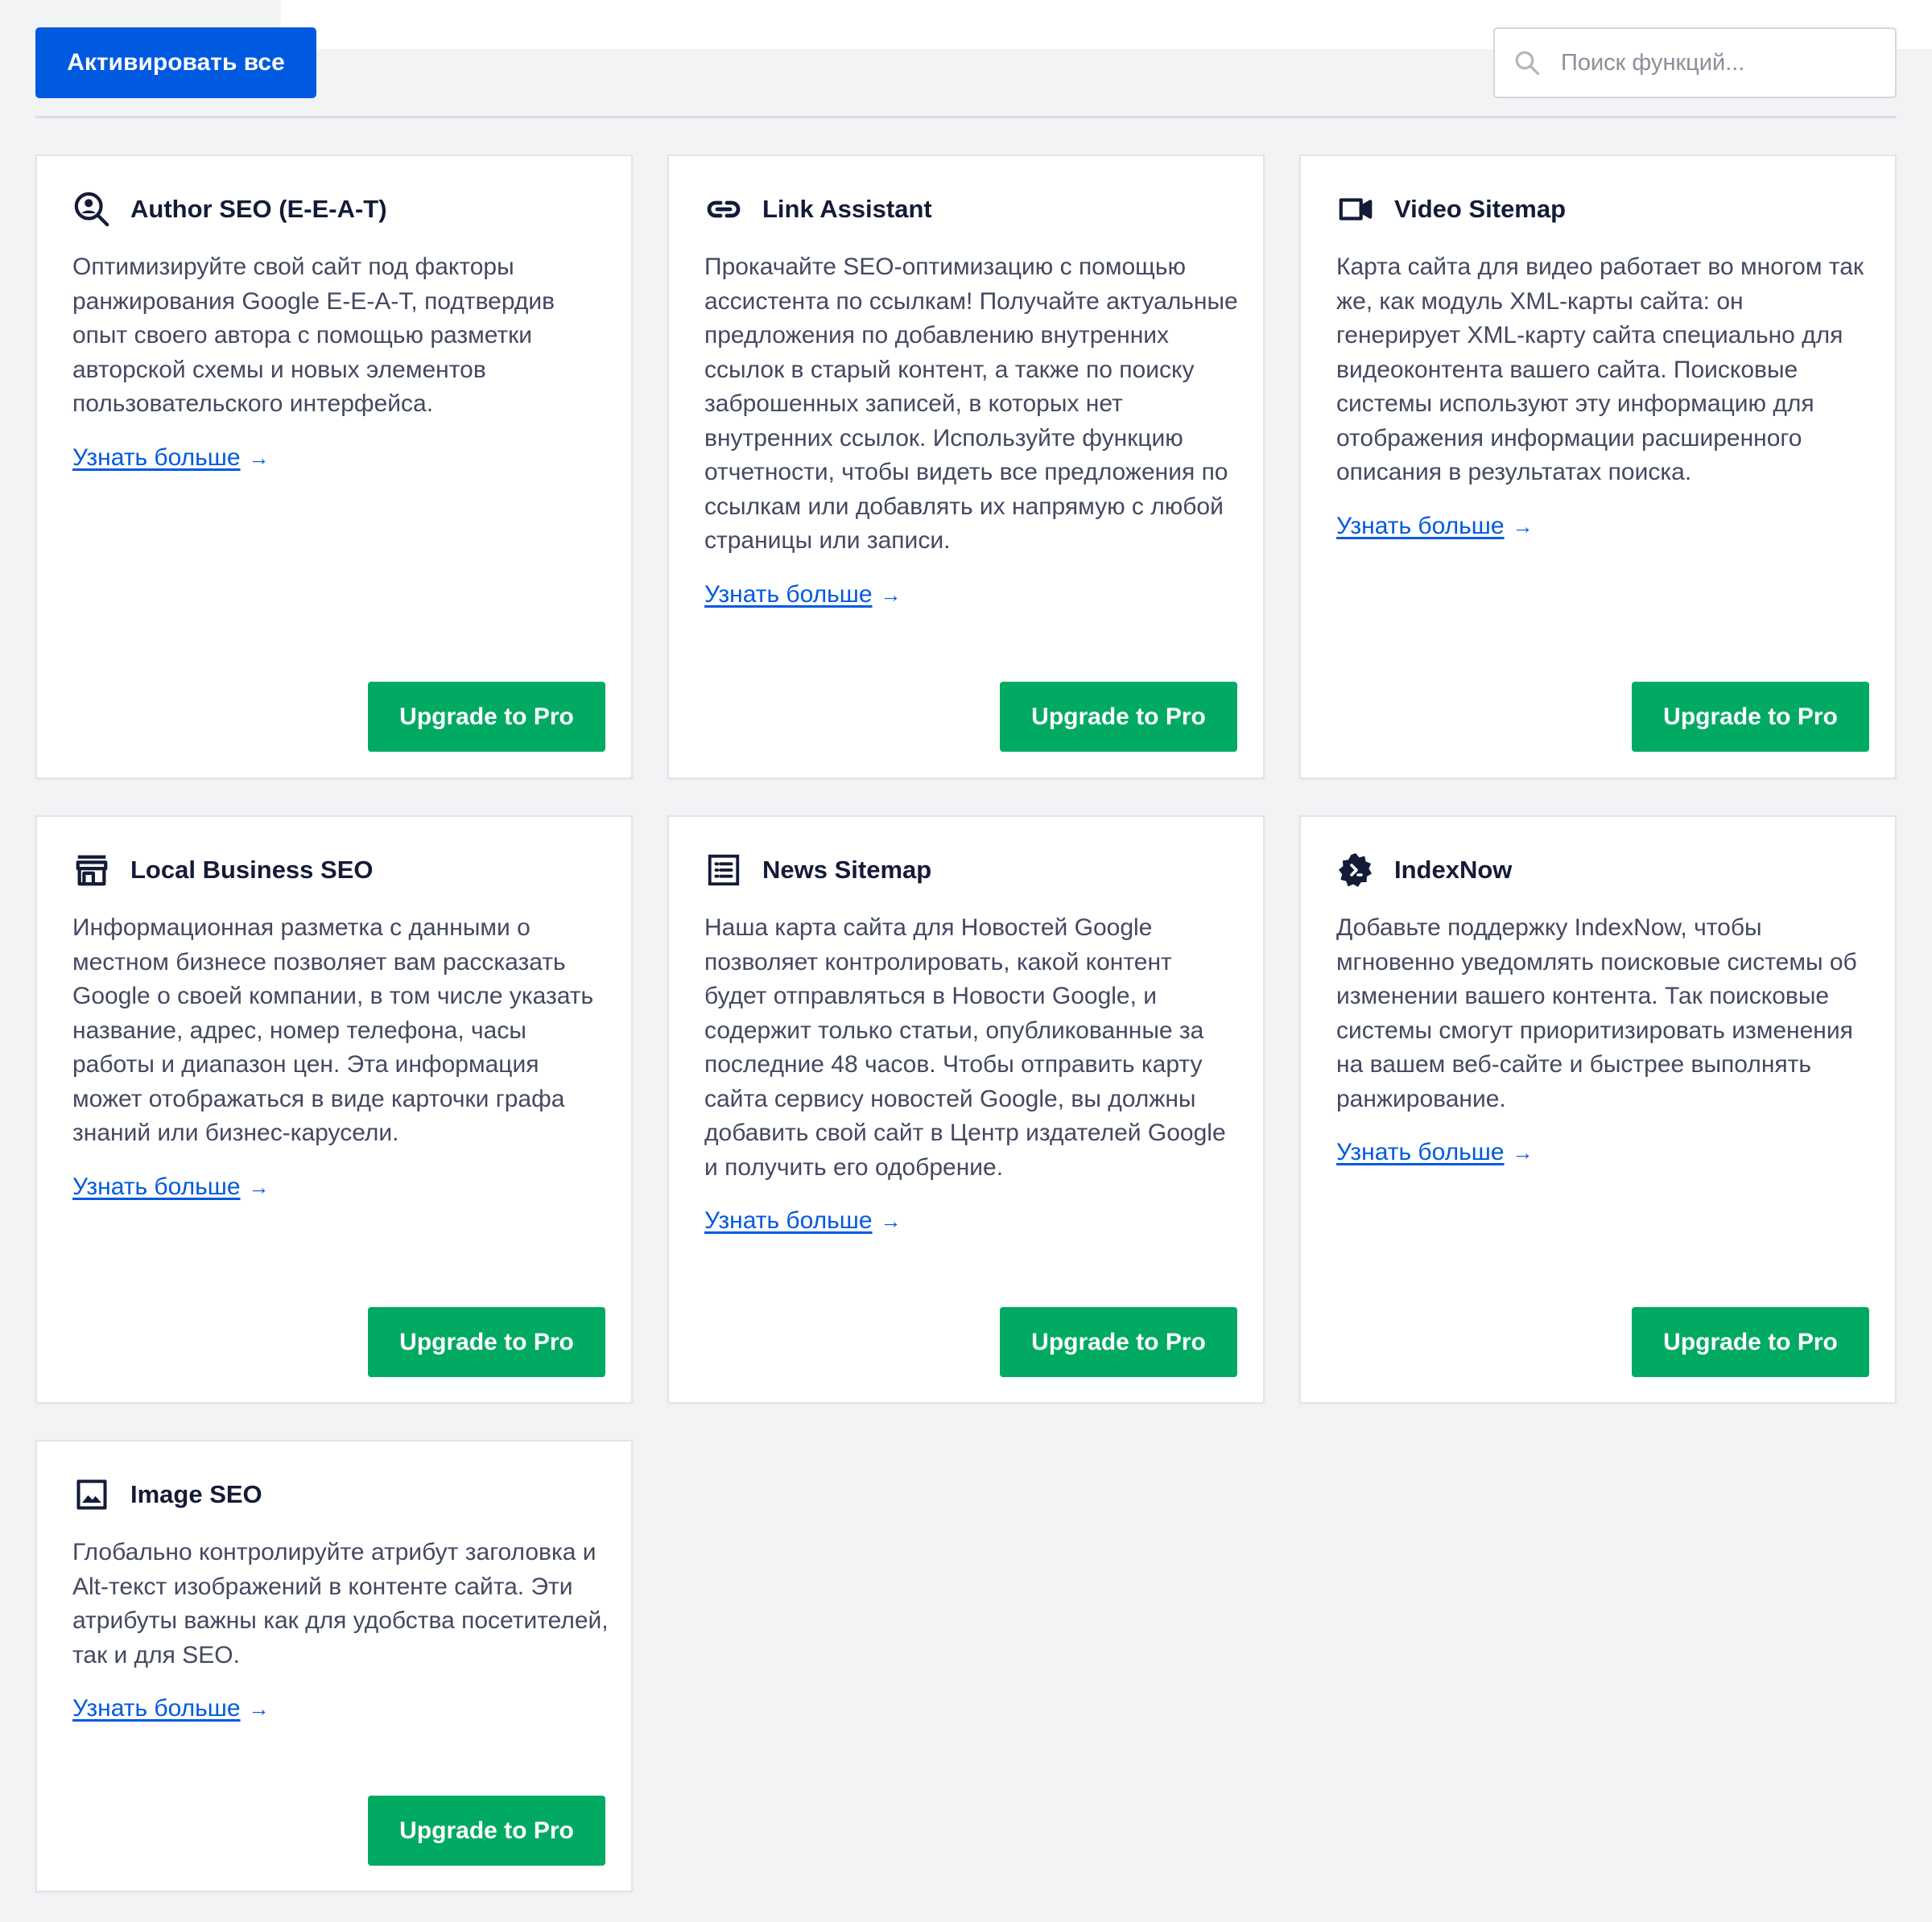 The height and width of the screenshot is (1922, 1932). I want to click on card-title: Author SEO (E-E-A-T), so click(258, 209).